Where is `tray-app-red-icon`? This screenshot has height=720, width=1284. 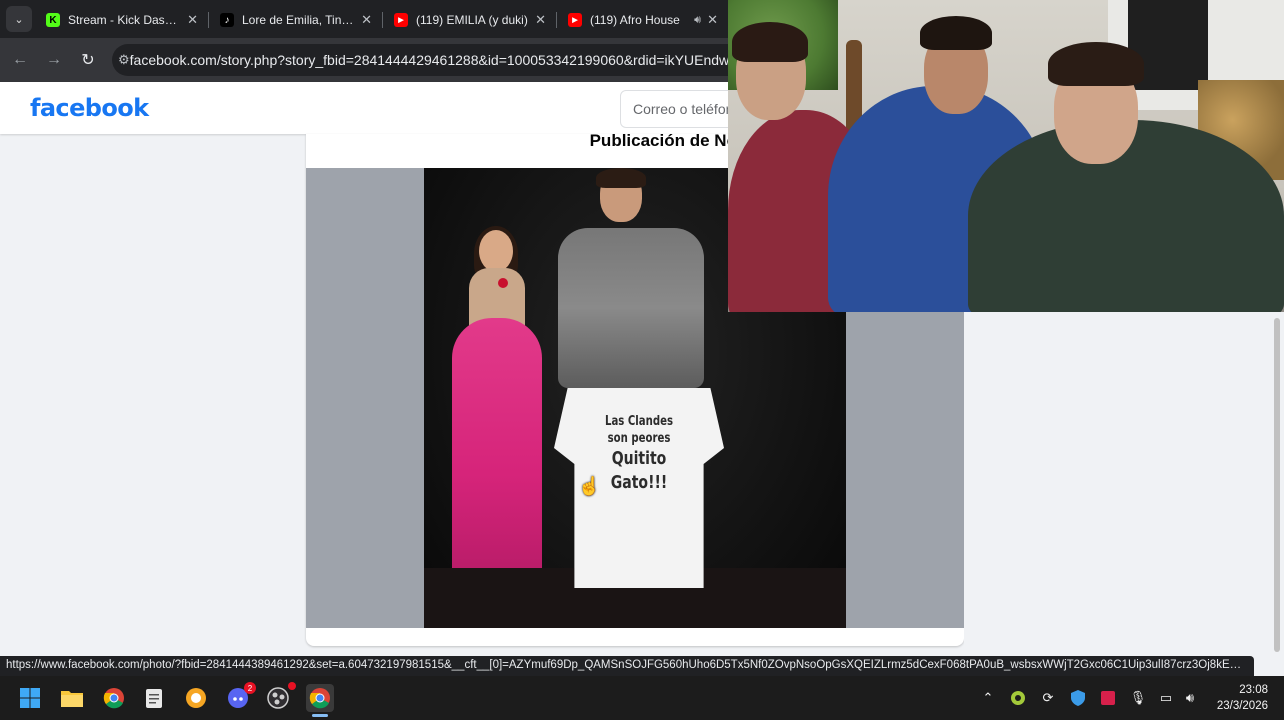
tray-app-red-icon is located at coordinates (1108, 698).